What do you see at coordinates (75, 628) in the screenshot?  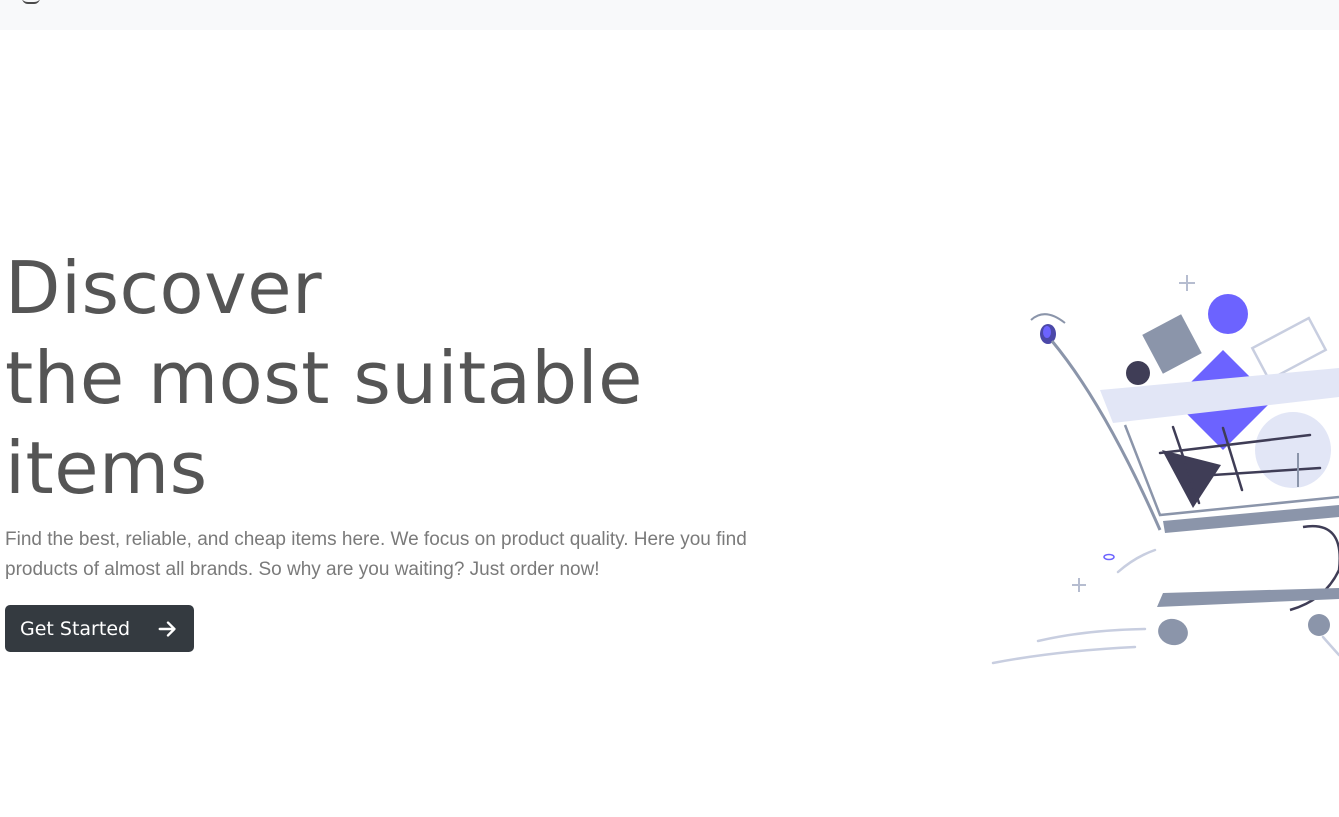 I see `get-started-label: Get Started` at bounding box center [75, 628].